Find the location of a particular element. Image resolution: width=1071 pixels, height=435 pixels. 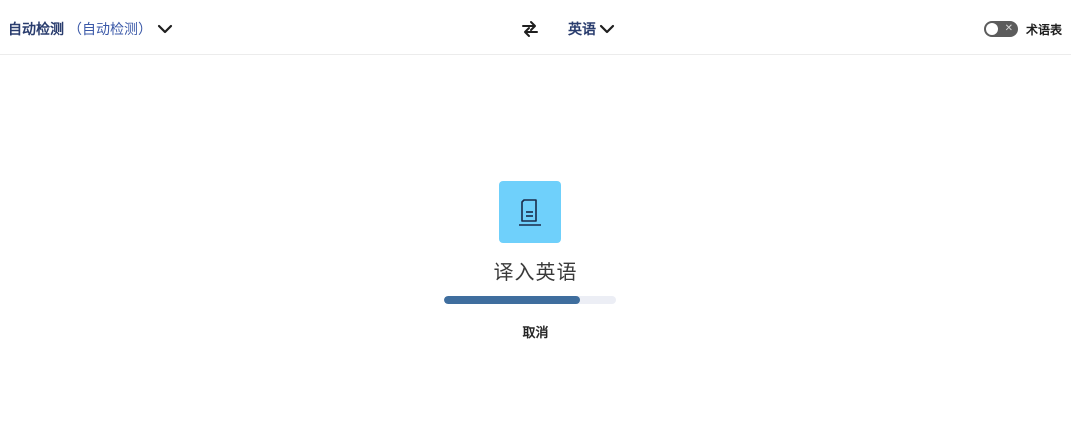

glossary-label: 术语表 is located at coordinates (1043, 29).